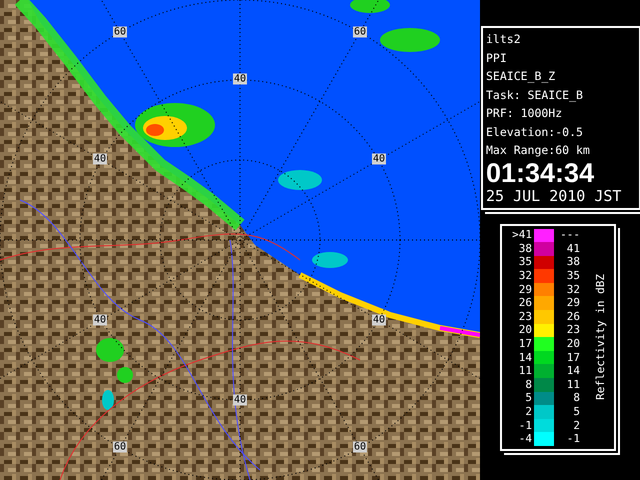 The height and width of the screenshot is (480, 640). Describe the element at coordinates (521, 76) in the screenshot. I see `info-line: SEAICE_B_Z` at that location.